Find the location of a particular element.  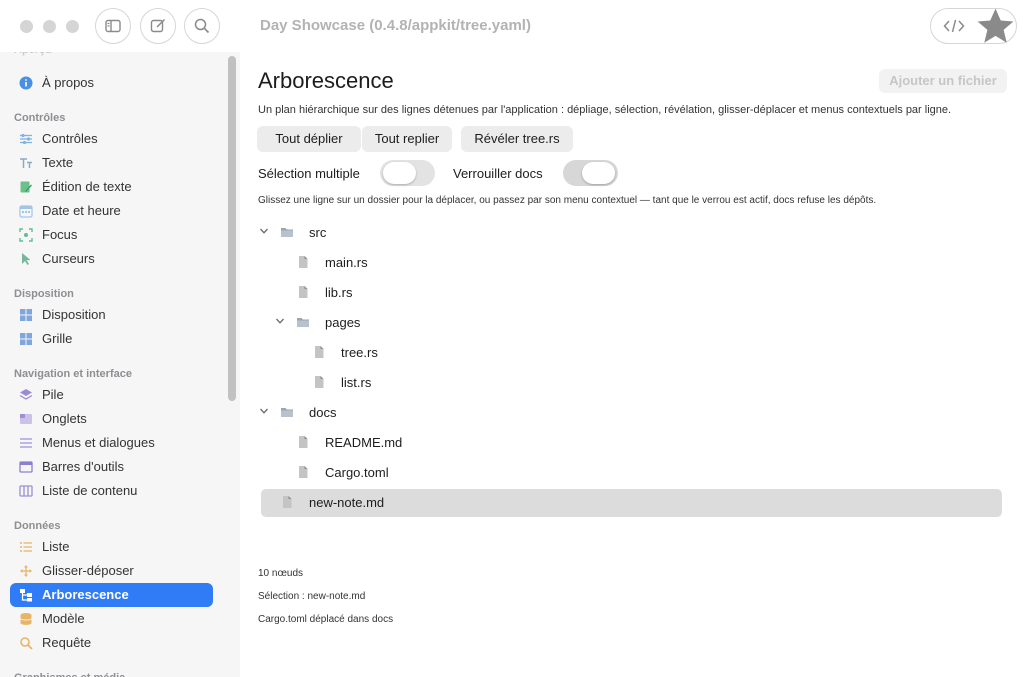

sidebar-item-date-et-heure: Date et heure is located at coordinates (111, 211).